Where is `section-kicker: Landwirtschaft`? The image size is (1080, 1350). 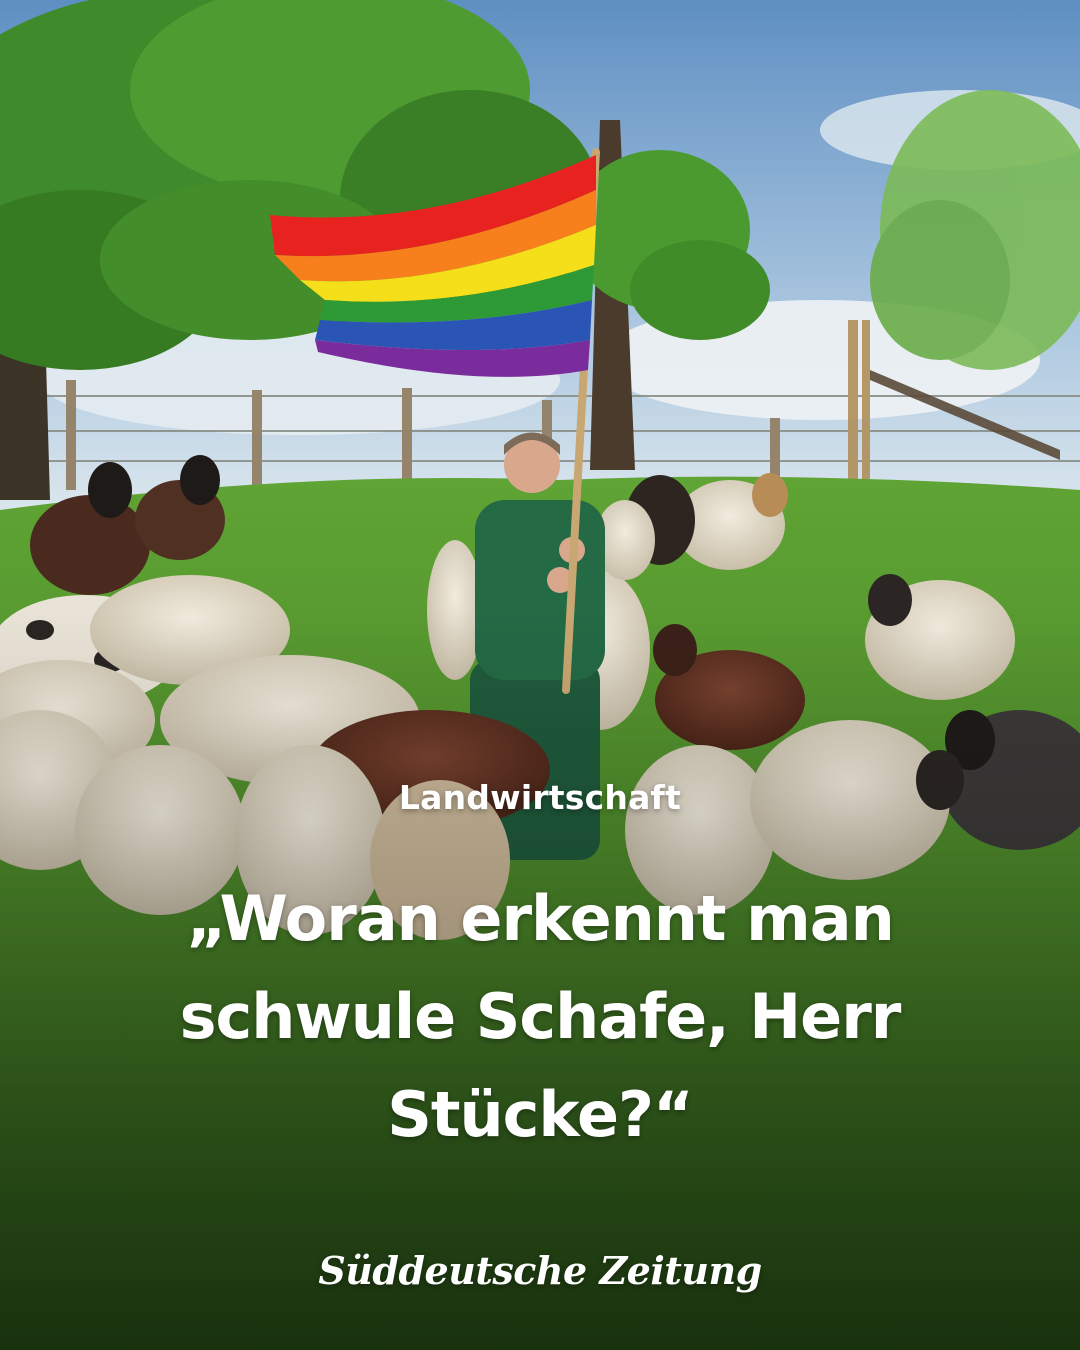
section-kicker: Landwirtschaft is located at coordinates (540, 797).